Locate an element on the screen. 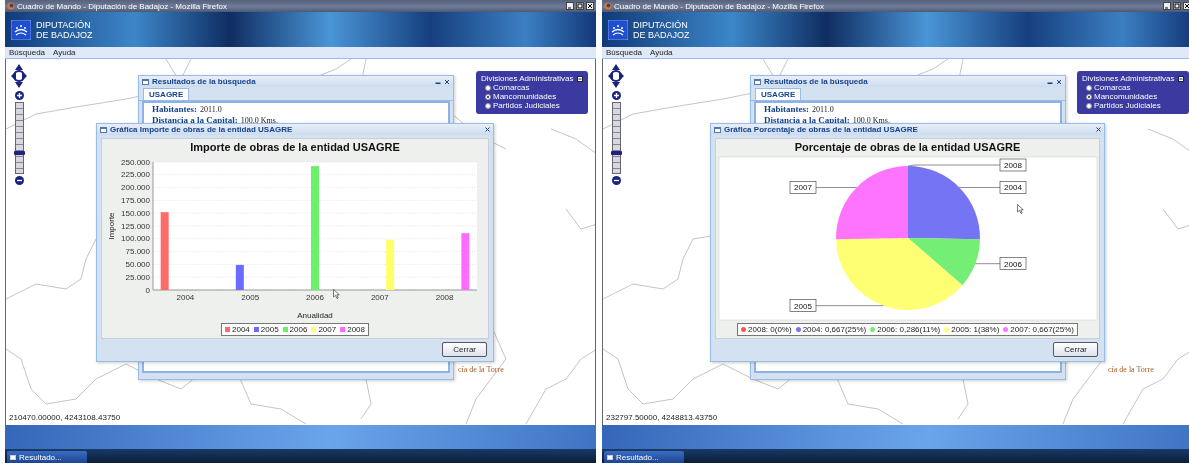  field-label: Distancia a la Capital: is located at coordinates (195, 120).